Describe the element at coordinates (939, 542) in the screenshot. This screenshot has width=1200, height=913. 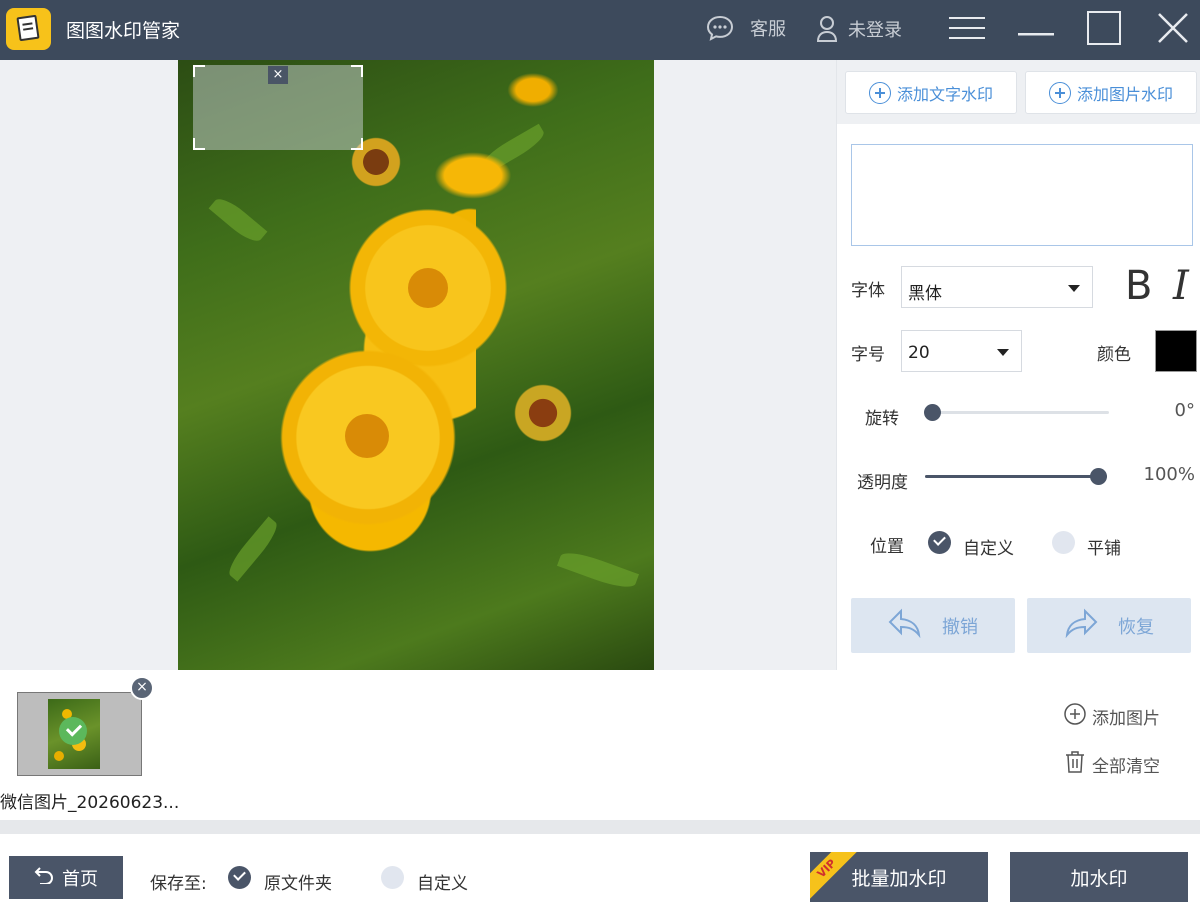
I see `position-custom-radio` at that location.